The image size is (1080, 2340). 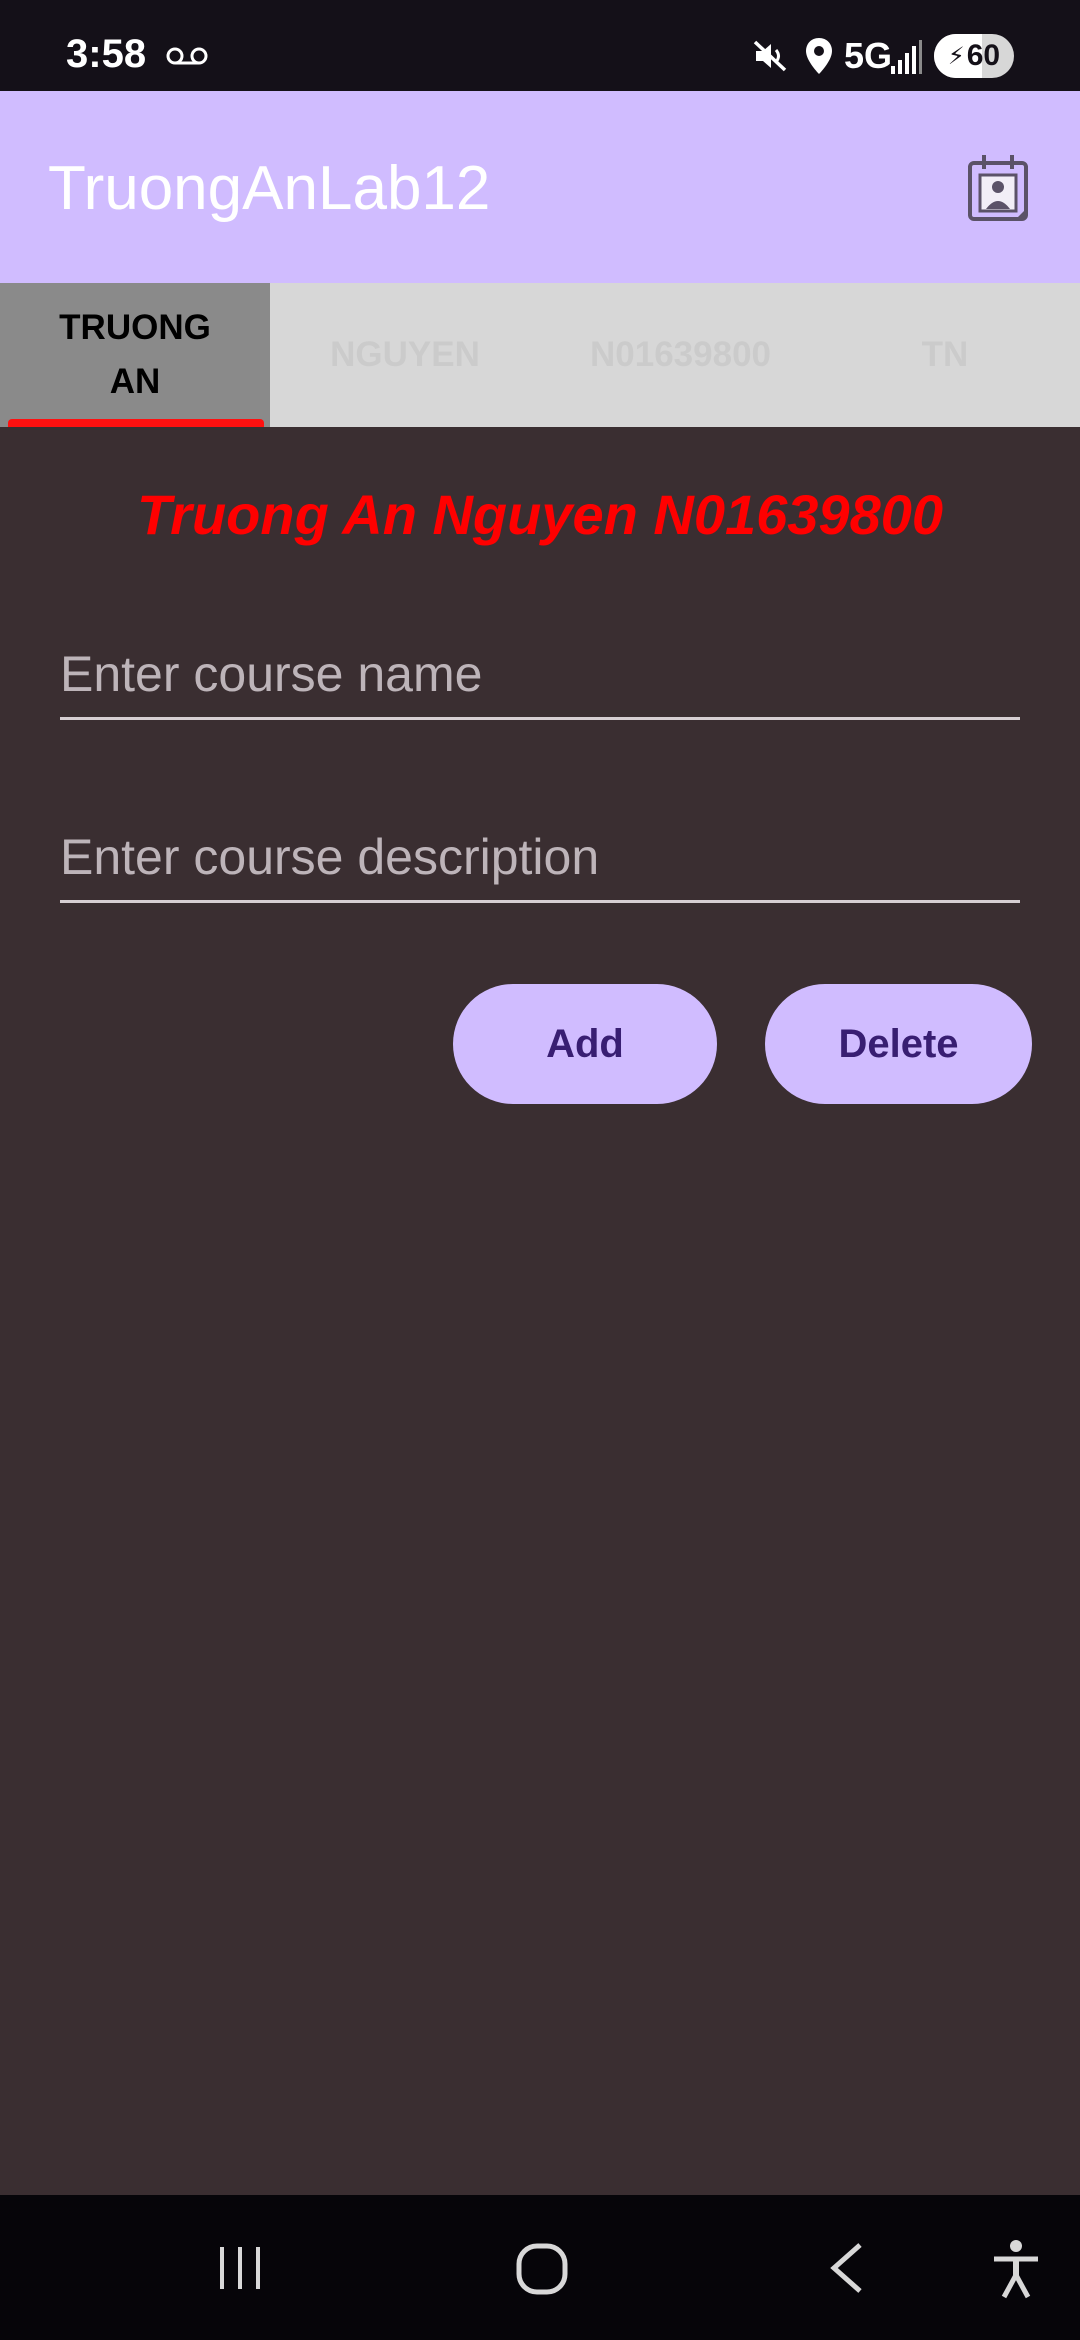 I want to click on add-button: Add, so click(x=585, y=1044).